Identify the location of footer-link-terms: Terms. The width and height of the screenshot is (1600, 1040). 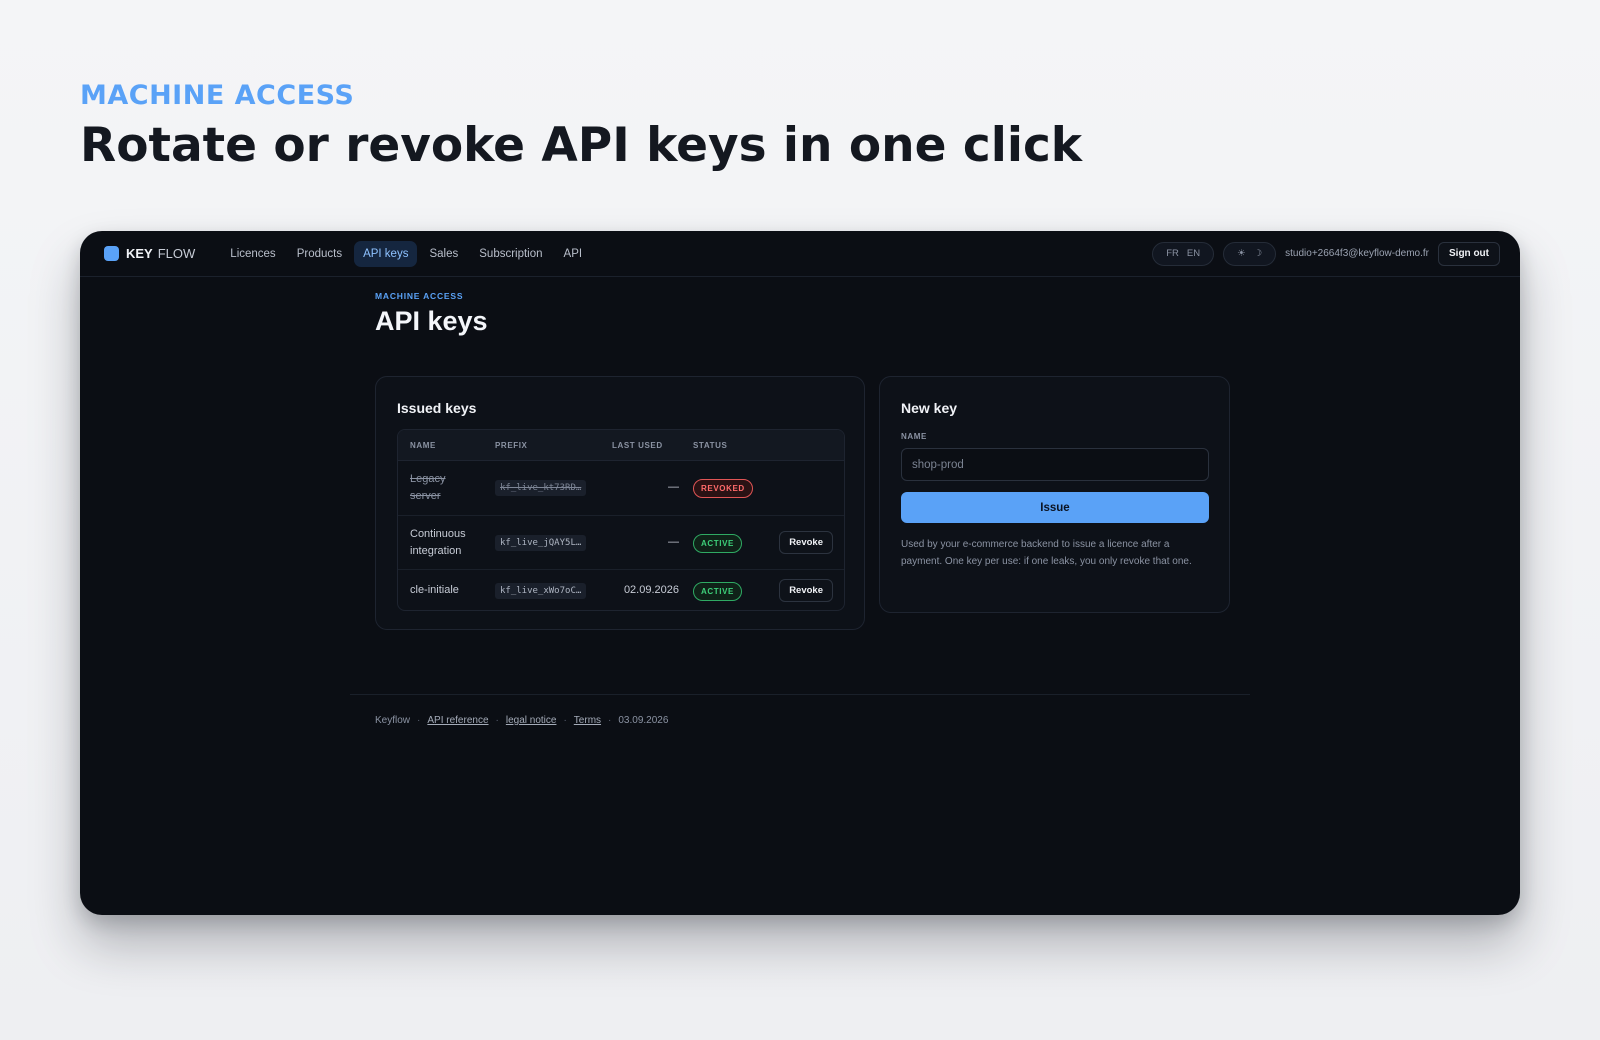
(587, 720).